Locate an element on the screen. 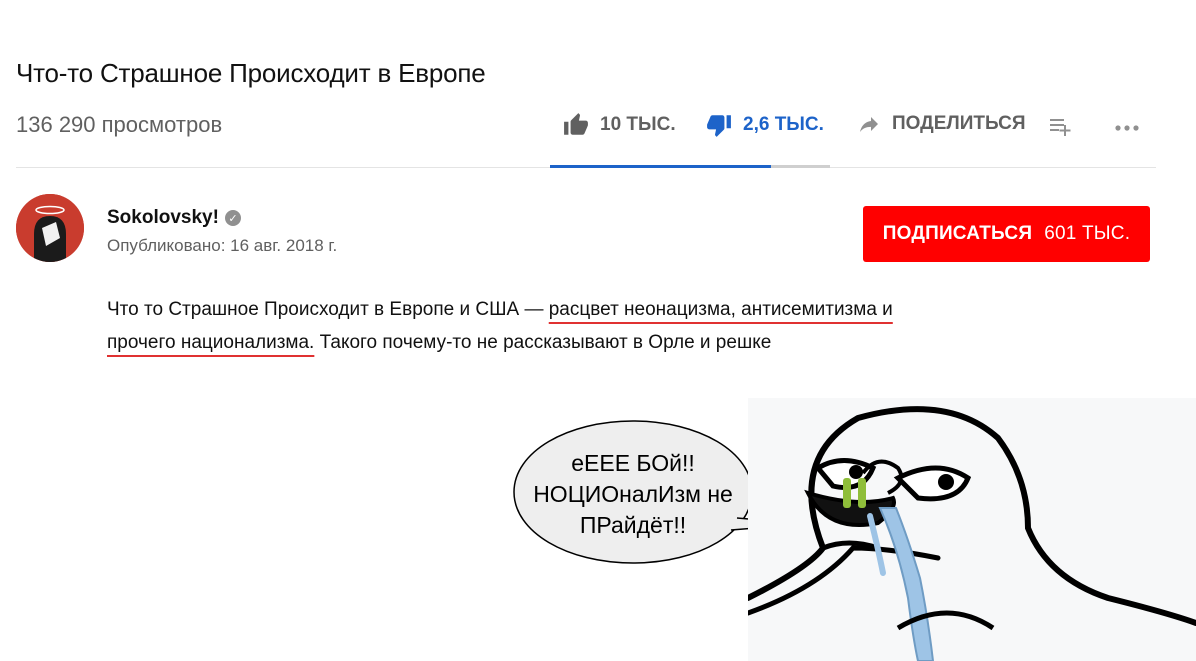 Image resolution: width=1196 pixels, height=661 pixels. thumbs-up-icon is located at coordinates (576, 124).